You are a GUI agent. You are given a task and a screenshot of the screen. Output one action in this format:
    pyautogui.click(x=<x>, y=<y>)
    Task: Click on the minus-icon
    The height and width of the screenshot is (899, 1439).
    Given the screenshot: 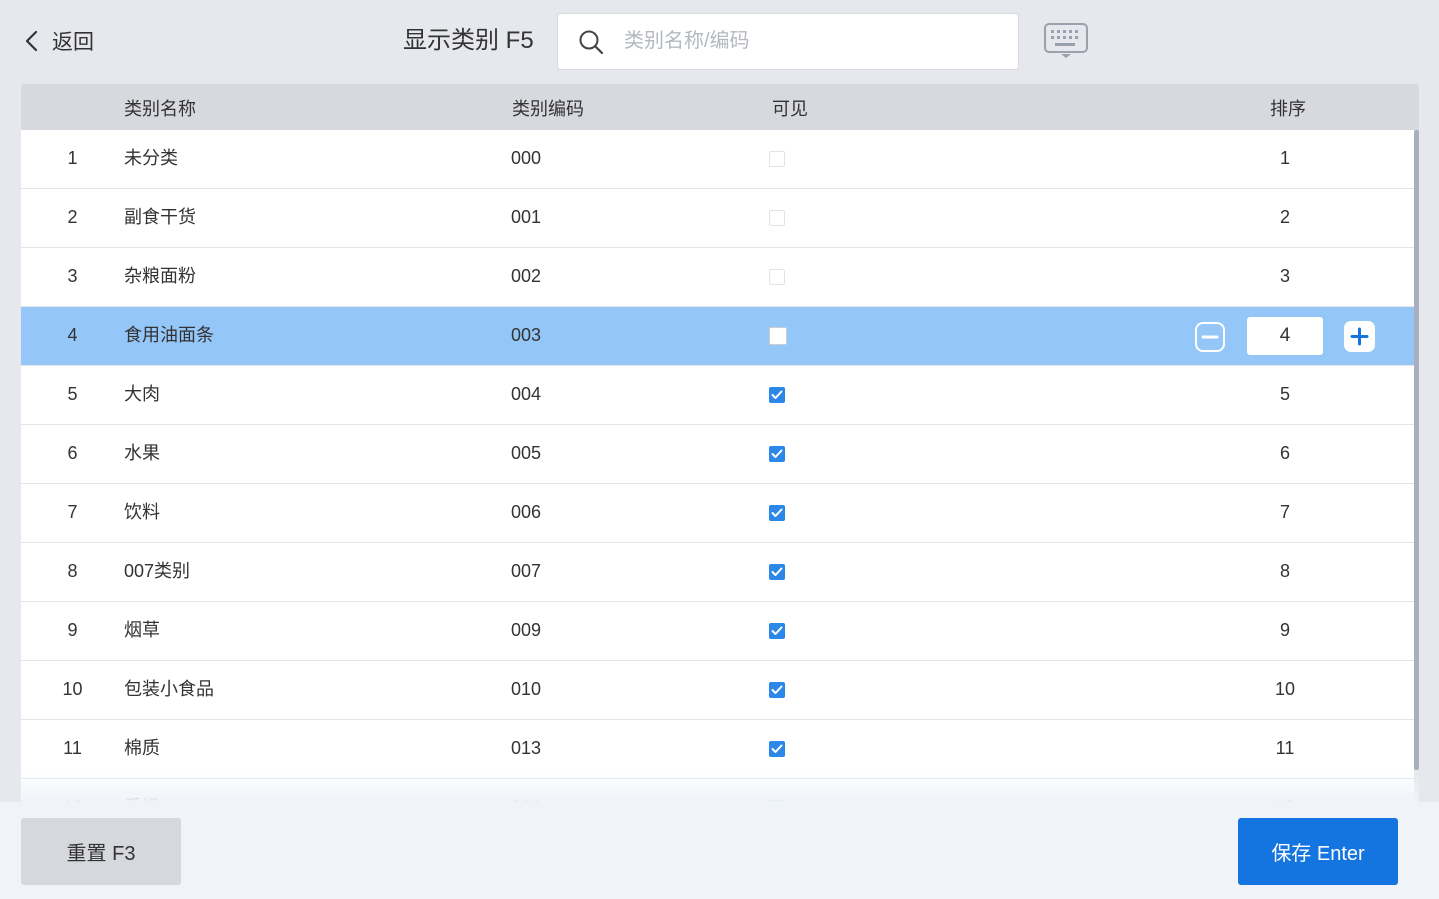 What is the action you would take?
    pyautogui.click(x=1210, y=337)
    